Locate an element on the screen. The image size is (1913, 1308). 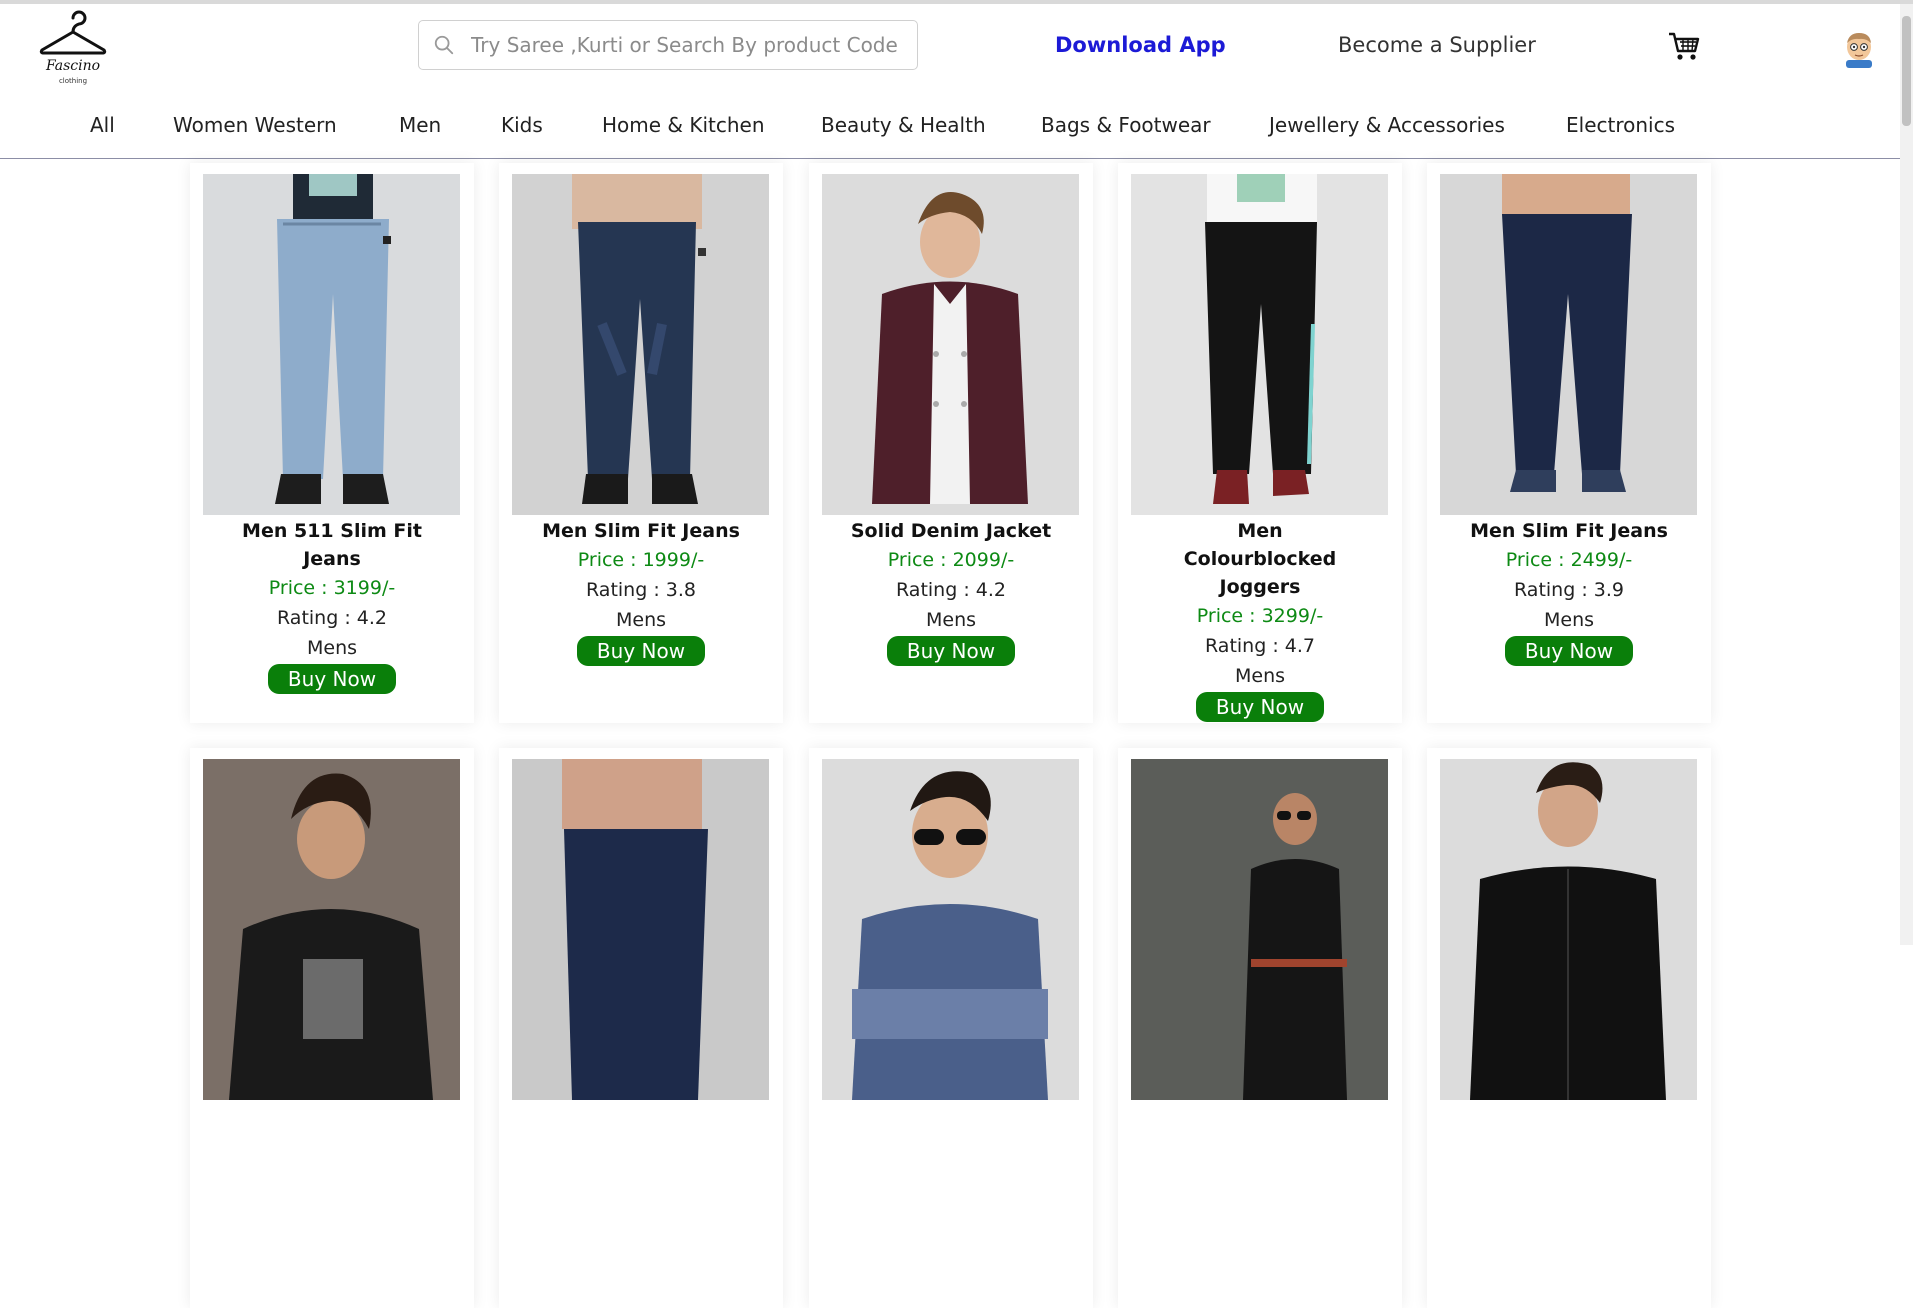
page-scrollbar is located at coordinates (1906, 474).